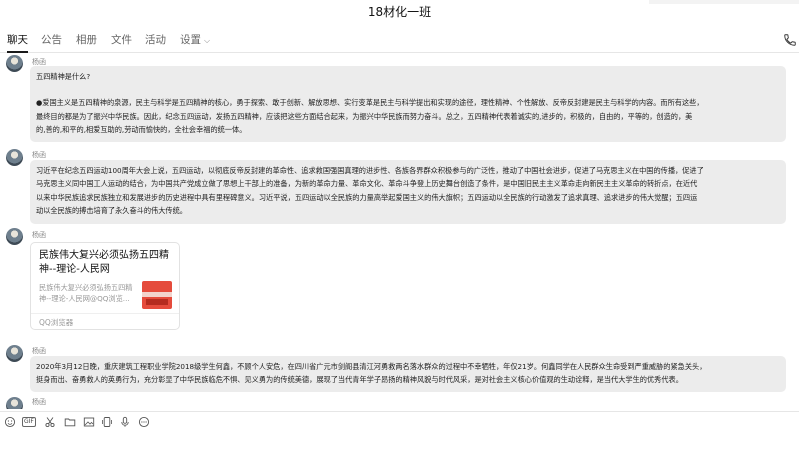 This screenshot has width=799, height=450. Describe the element at coordinates (105, 321) in the screenshot. I see `link-card-source: QQ浏览器` at that location.